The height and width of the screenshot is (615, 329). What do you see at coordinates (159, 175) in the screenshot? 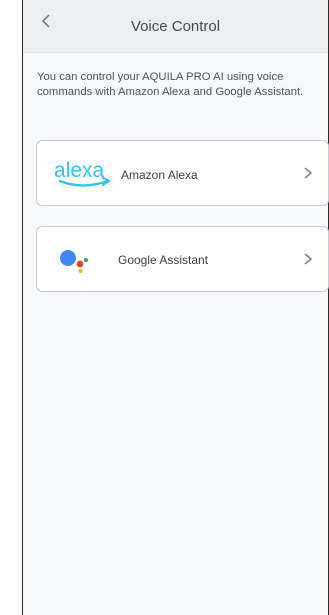
I see `amazon-alexa-label: Amazon Alexa` at bounding box center [159, 175].